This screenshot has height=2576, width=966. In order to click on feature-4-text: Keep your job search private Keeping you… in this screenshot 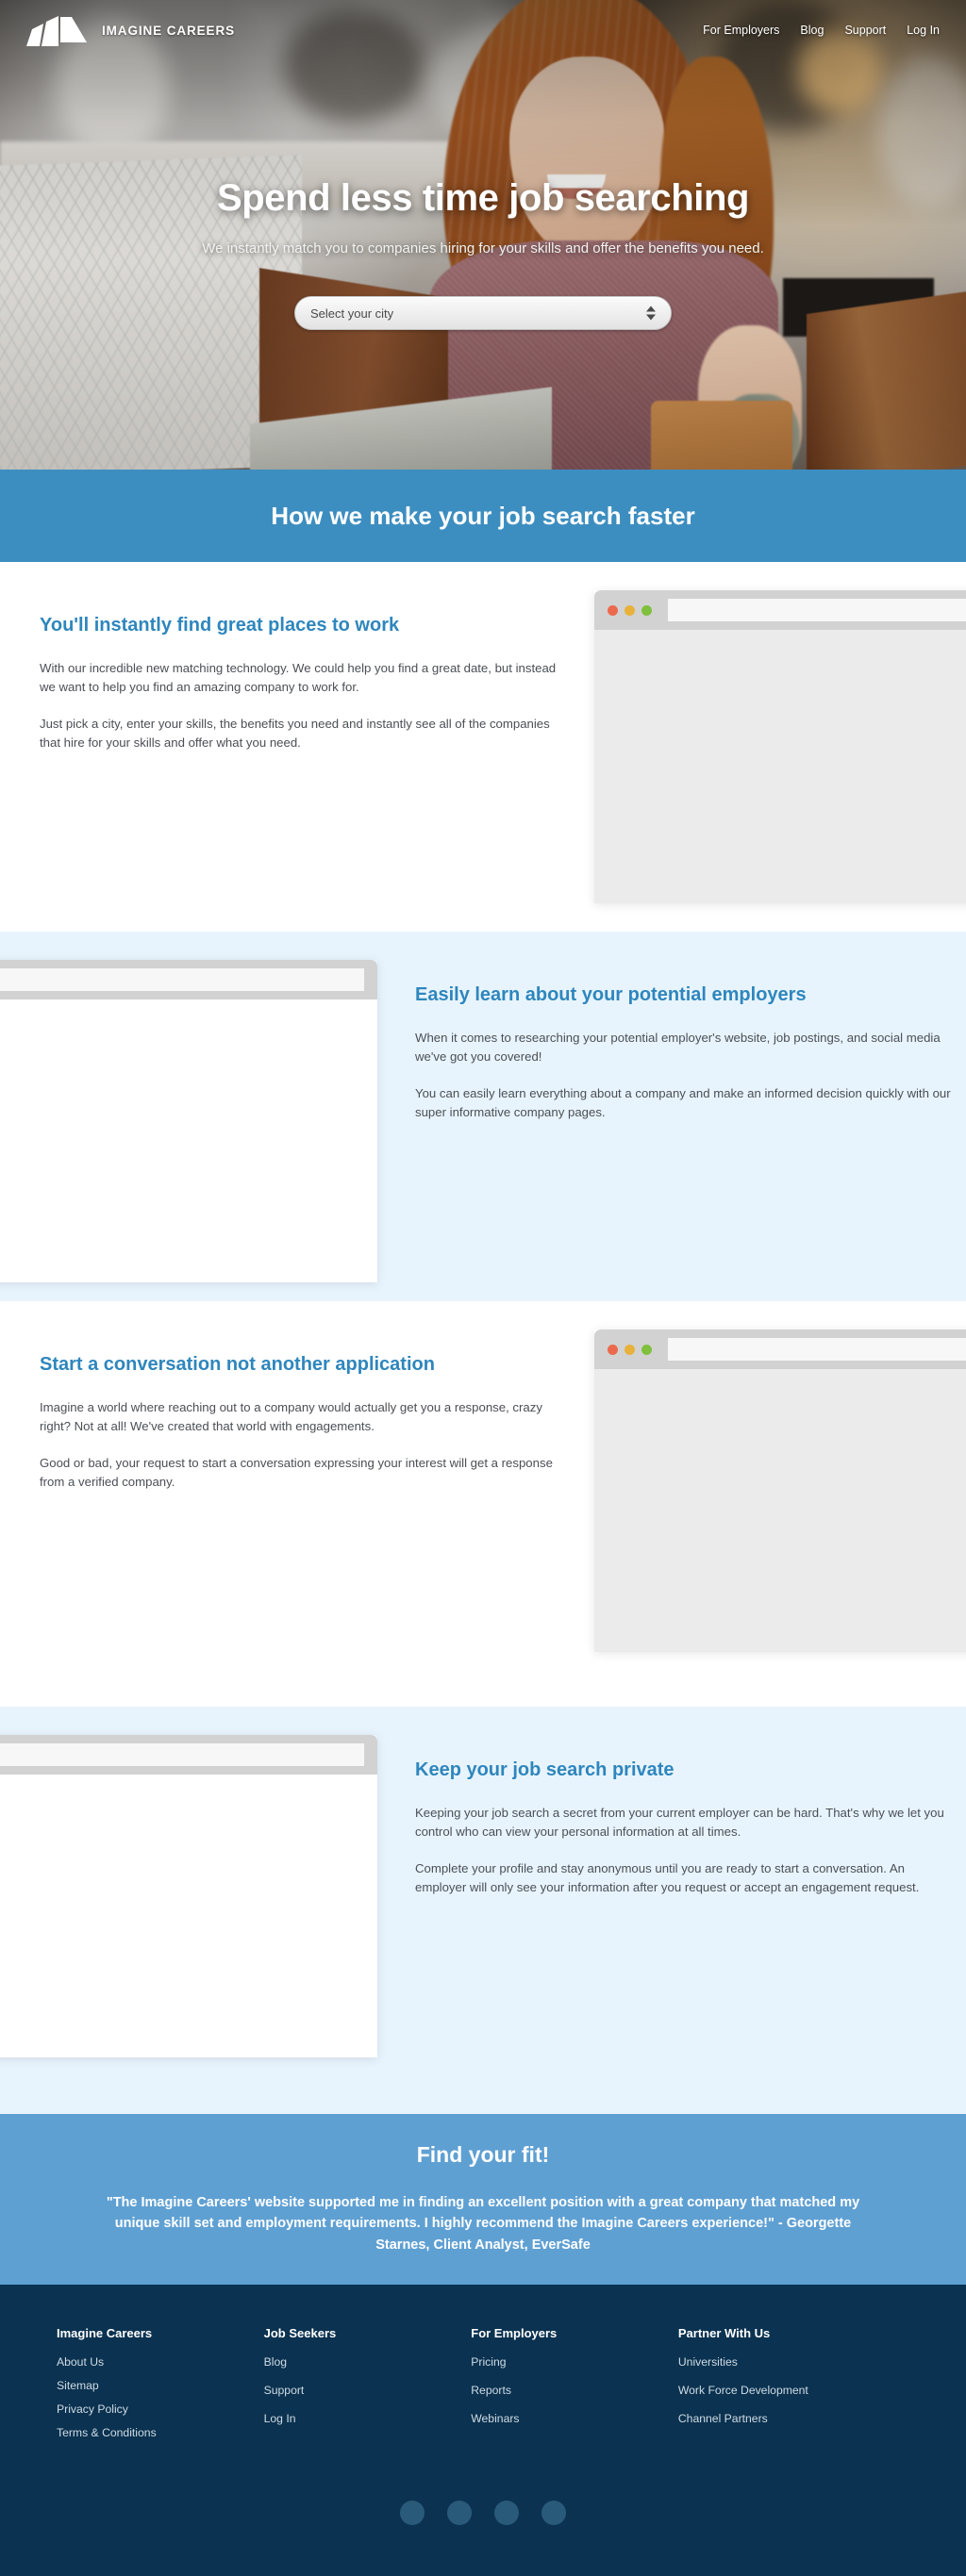, I will do `click(684, 1828)`.